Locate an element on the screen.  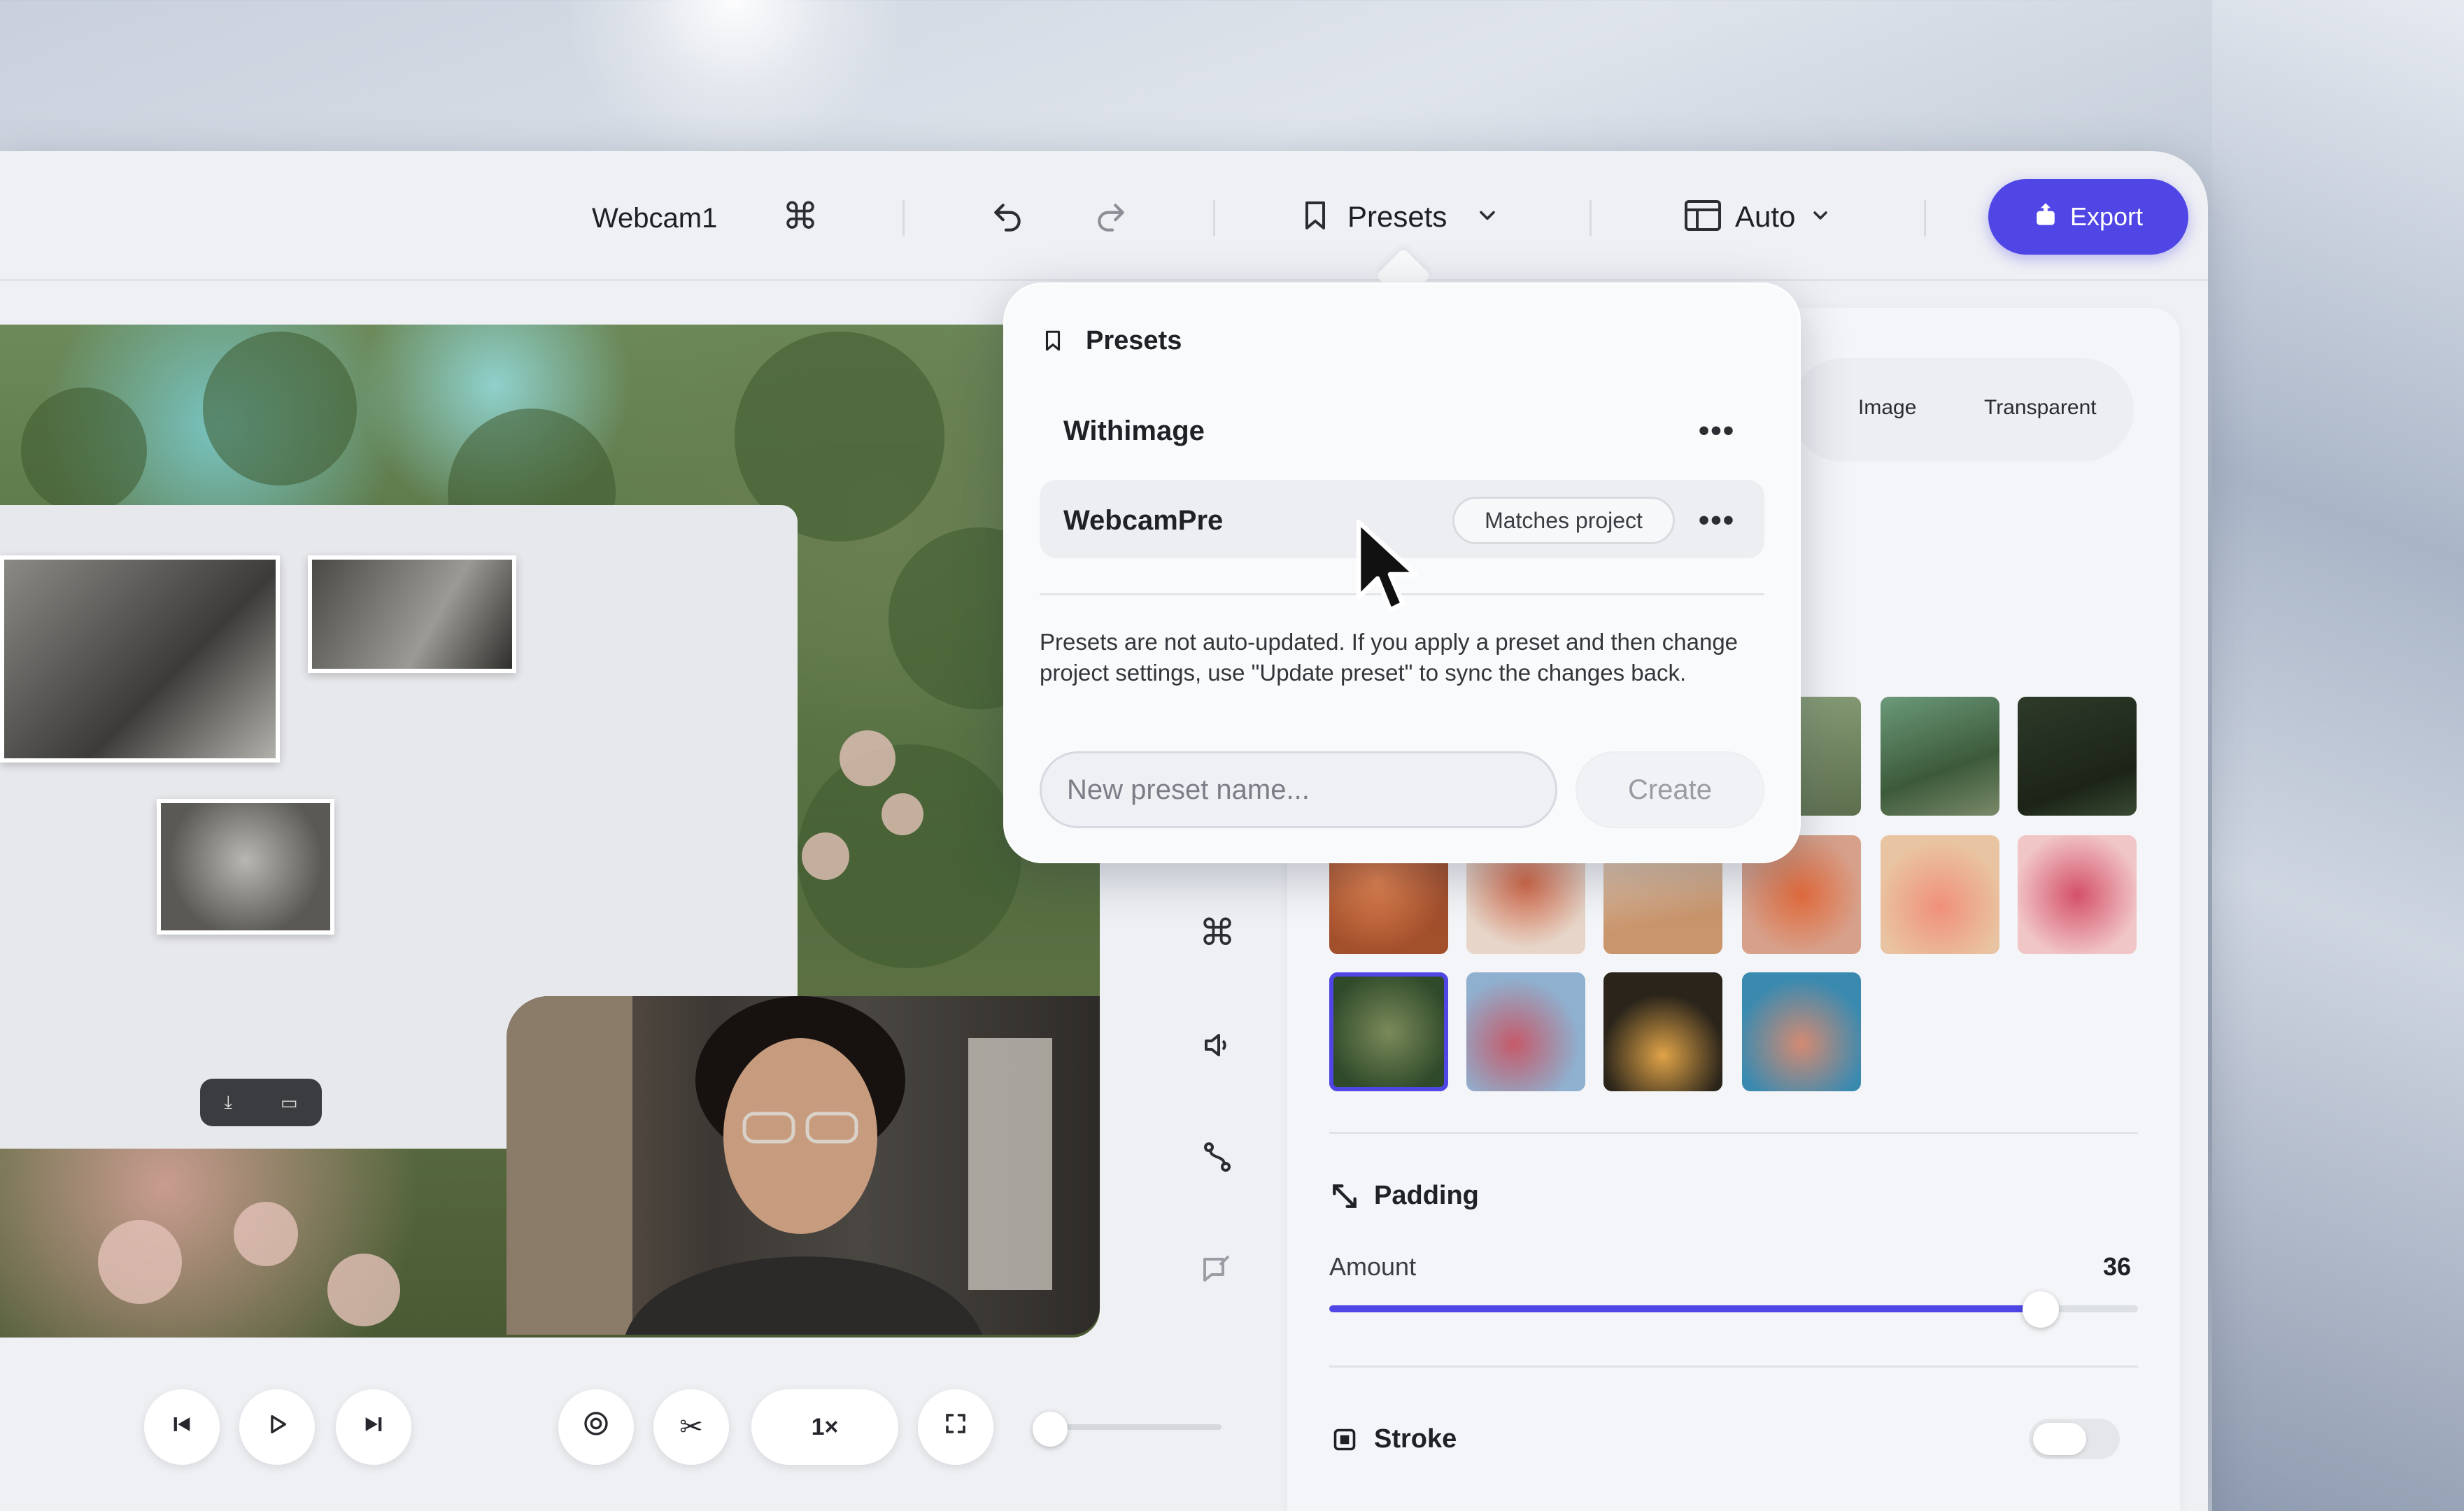
annotation-icon is located at coordinates (1217, 1270).